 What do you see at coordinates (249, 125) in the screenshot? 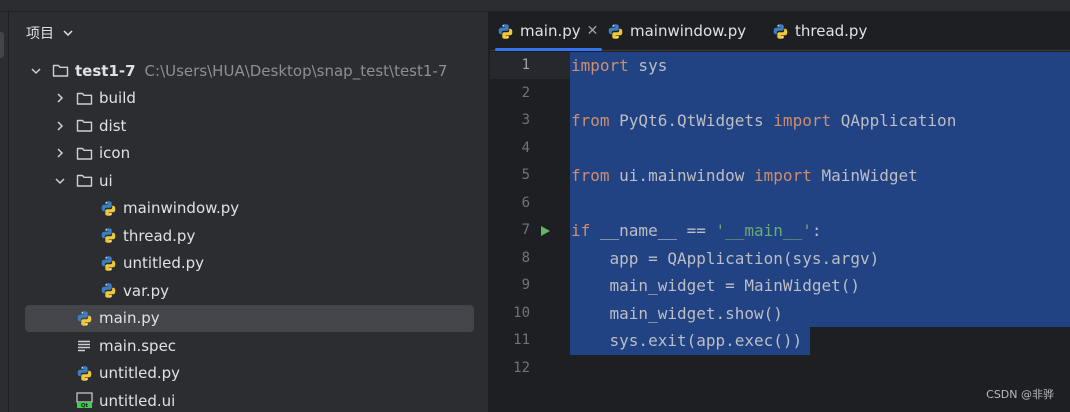
I see `tree-item: dist` at bounding box center [249, 125].